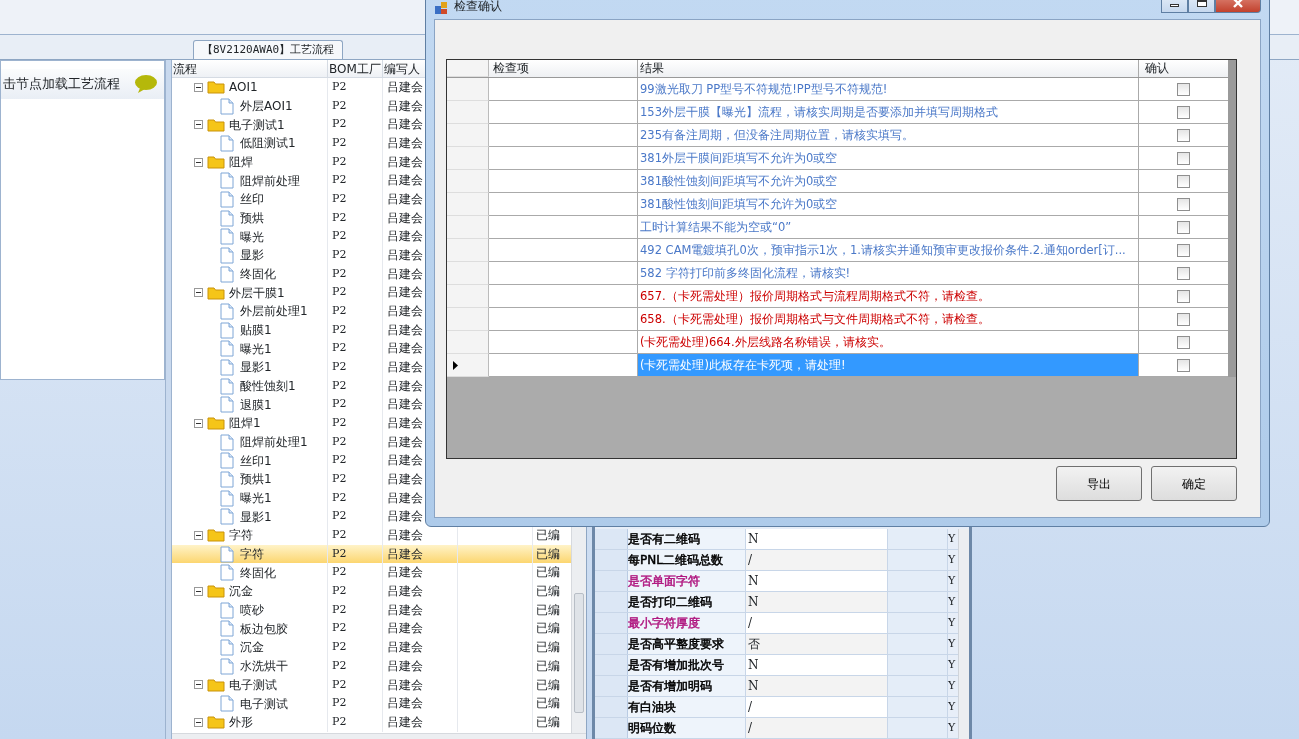  What do you see at coordinates (243, 87) in the screenshot?
I see `tree-folder-label: AOI1` at bounding box center [243, 87].